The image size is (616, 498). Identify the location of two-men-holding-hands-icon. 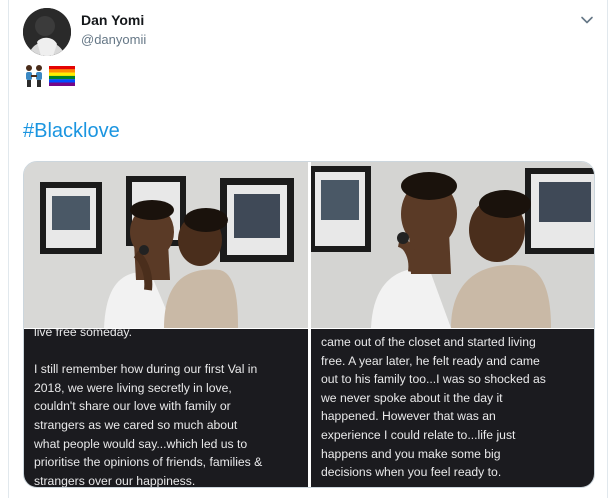
(34, 76).